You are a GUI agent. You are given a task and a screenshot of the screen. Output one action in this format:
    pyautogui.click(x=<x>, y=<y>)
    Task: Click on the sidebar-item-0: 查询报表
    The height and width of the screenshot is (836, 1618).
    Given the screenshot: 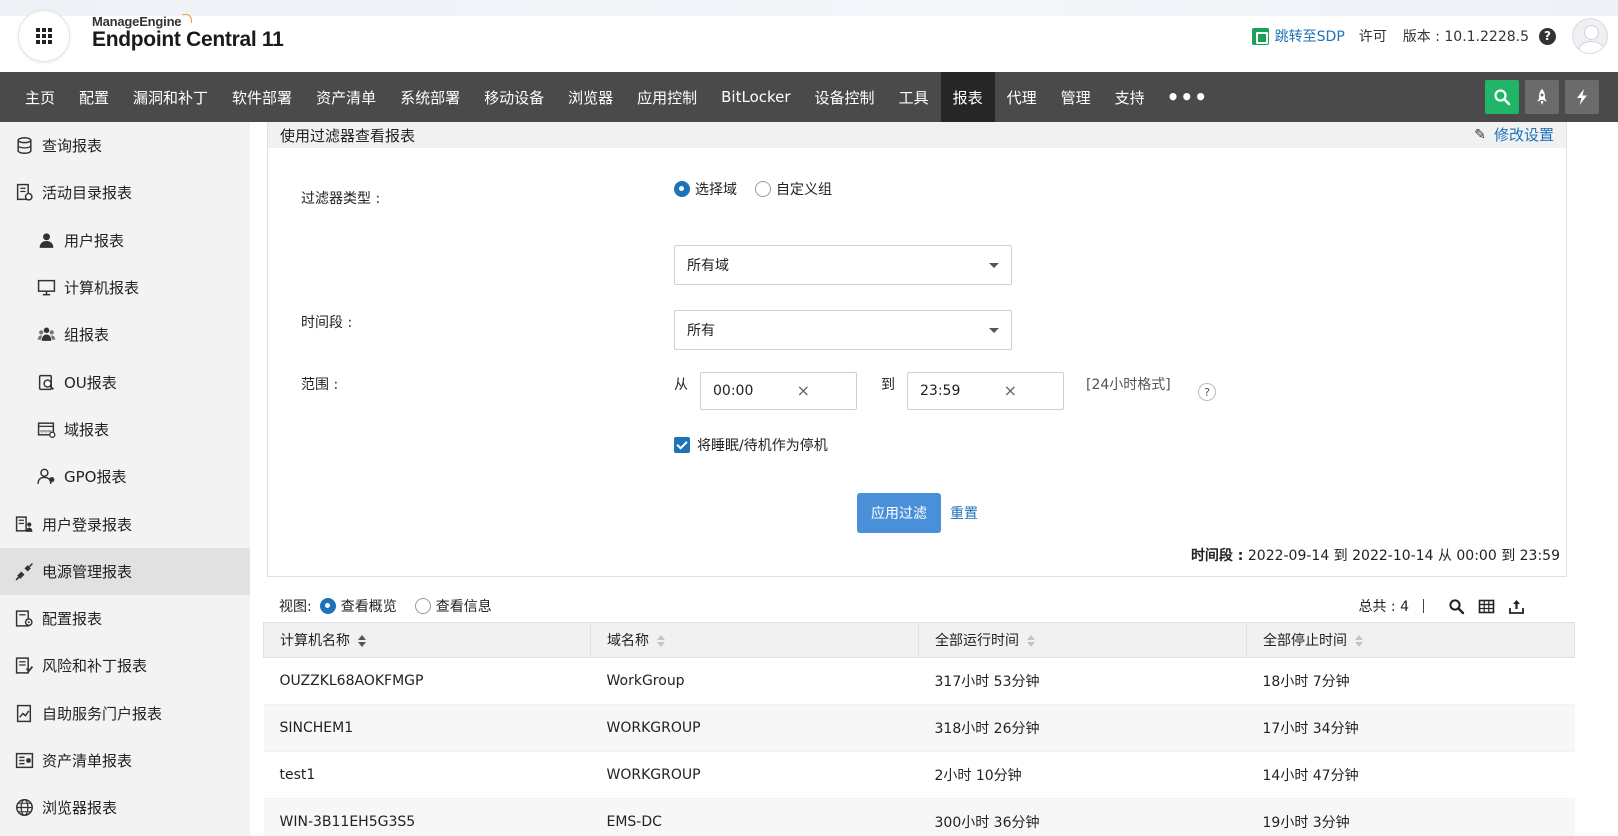 What is the action you would take?
    pyautogui.click(x=125, y=145)
    